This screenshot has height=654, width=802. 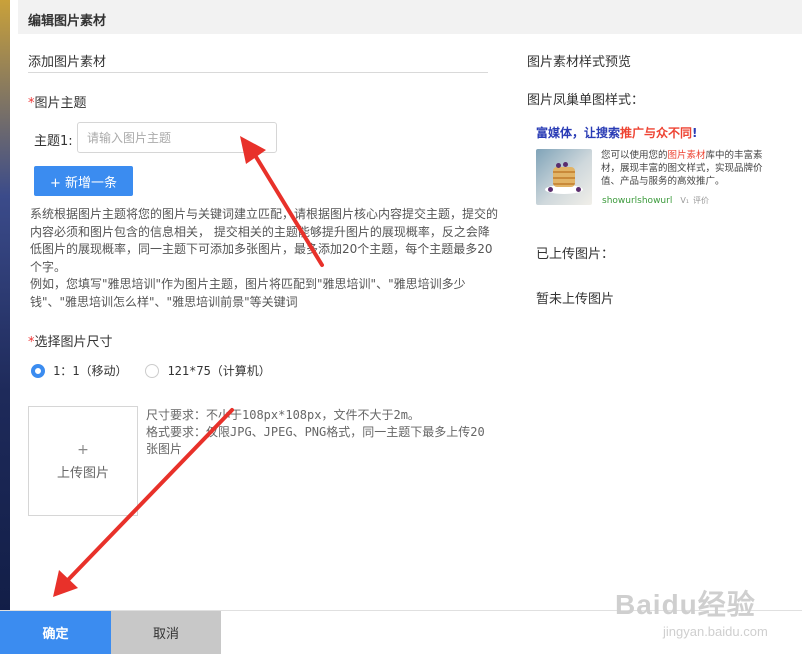 I want to click on pancake-image, so click(x=564, y=177).